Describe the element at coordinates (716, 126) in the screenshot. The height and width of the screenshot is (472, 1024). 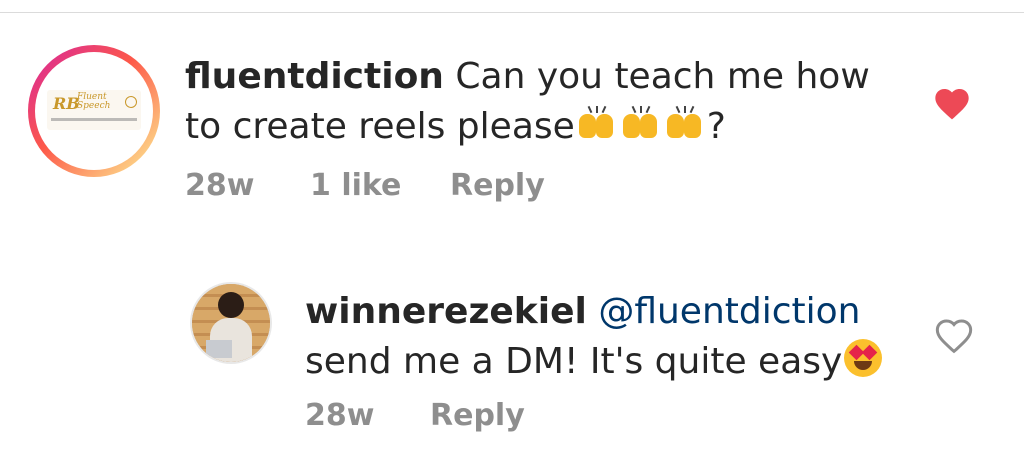
I see `comment-body-end: ?` at that location.